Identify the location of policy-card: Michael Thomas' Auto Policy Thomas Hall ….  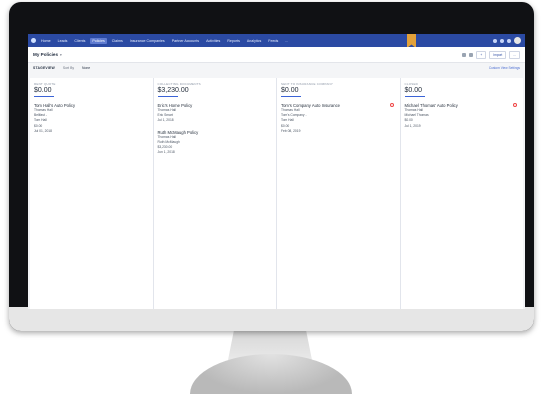
(462, 116).